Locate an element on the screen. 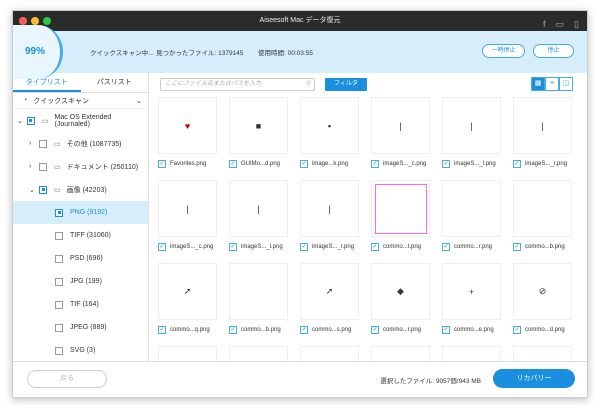 Image resolution: width=600 pixels, height=413 pixels. file-item: ✓ commo...r.png is located at coordinates (477, 215).